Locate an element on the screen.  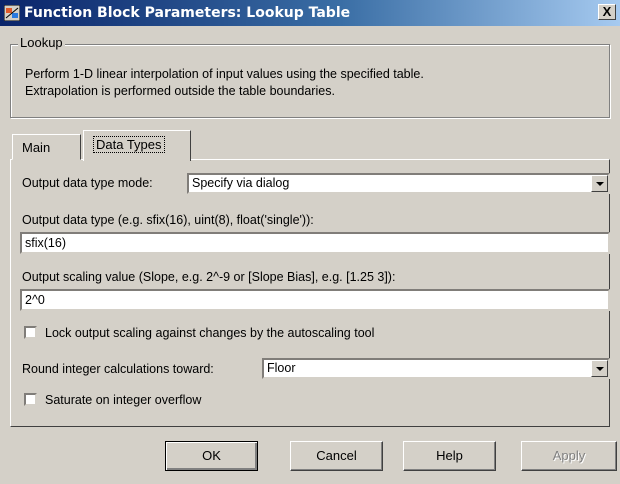
cancel-button: Cancel is located at coordinates (336, 456).